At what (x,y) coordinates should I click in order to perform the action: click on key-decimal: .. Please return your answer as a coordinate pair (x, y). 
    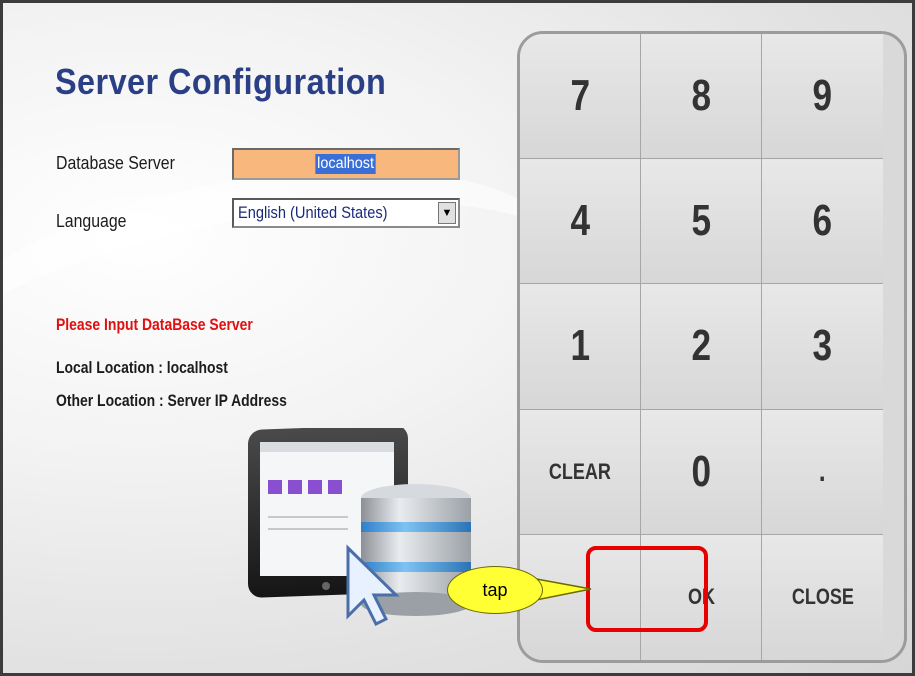
    Looking at the image, I should click on (822, 472).